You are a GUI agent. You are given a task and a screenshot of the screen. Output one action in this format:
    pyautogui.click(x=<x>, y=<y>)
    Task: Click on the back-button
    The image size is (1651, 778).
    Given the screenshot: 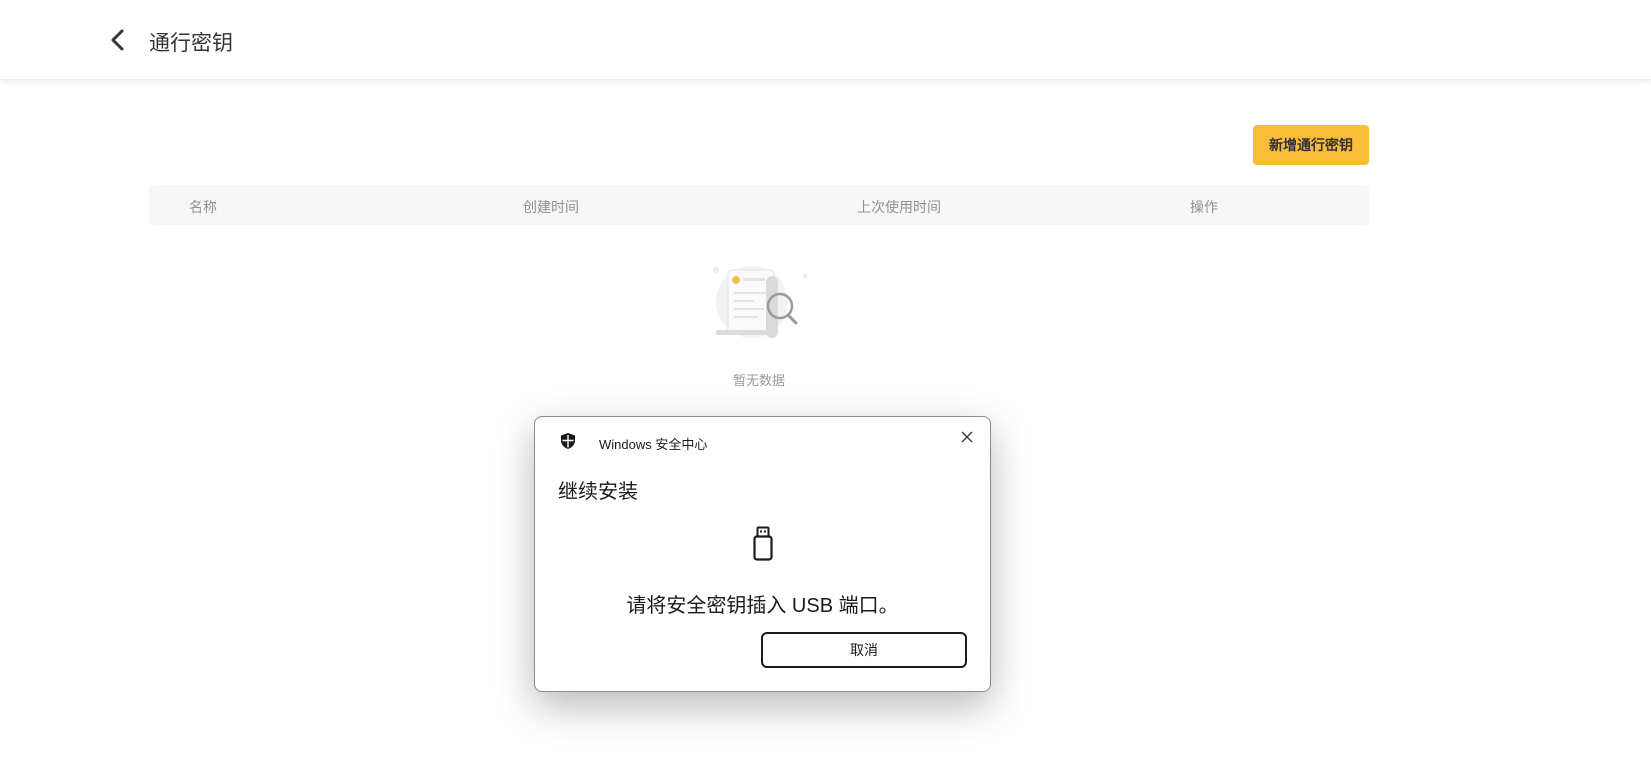 What is the action you would take?
    pyautogui.click(x=118, y=40)
    